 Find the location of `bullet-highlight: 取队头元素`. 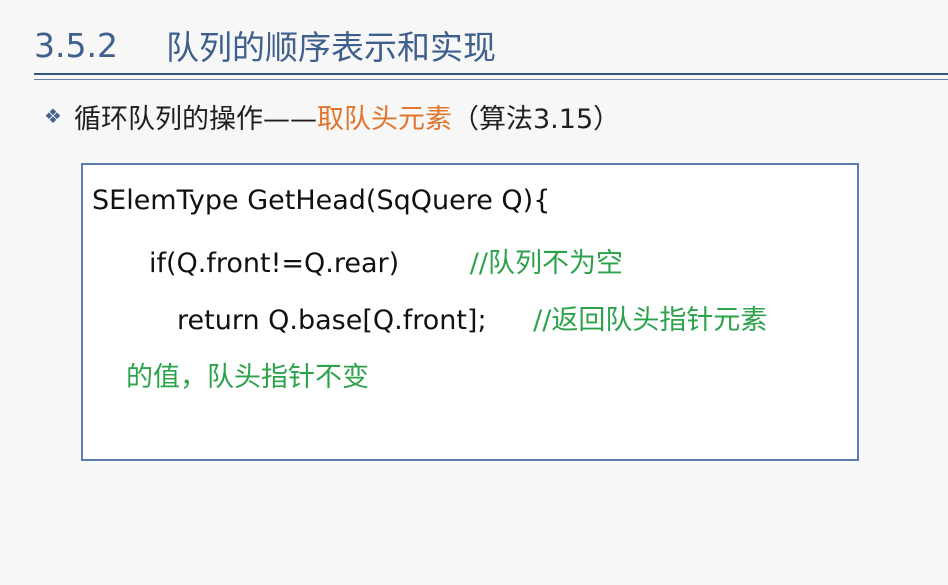

bullet-highlight: 取队头元素 is located at coordinates (384, 119).